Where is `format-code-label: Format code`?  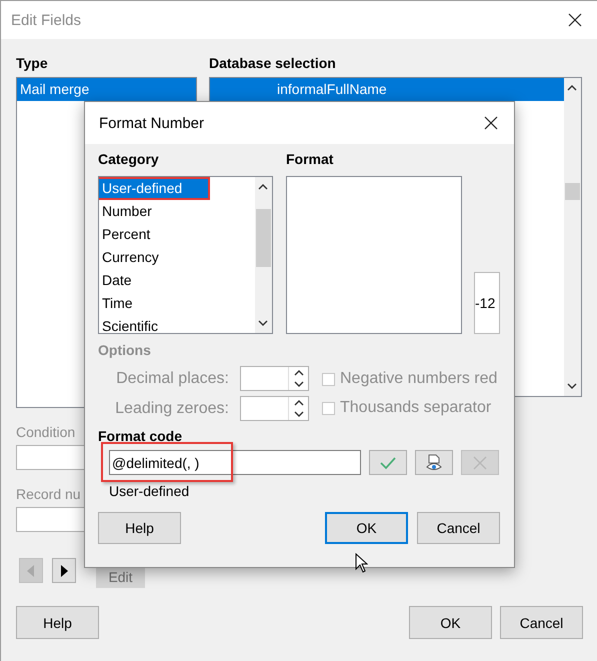
format-code-label: Format code is located at coordinates (141, 436).